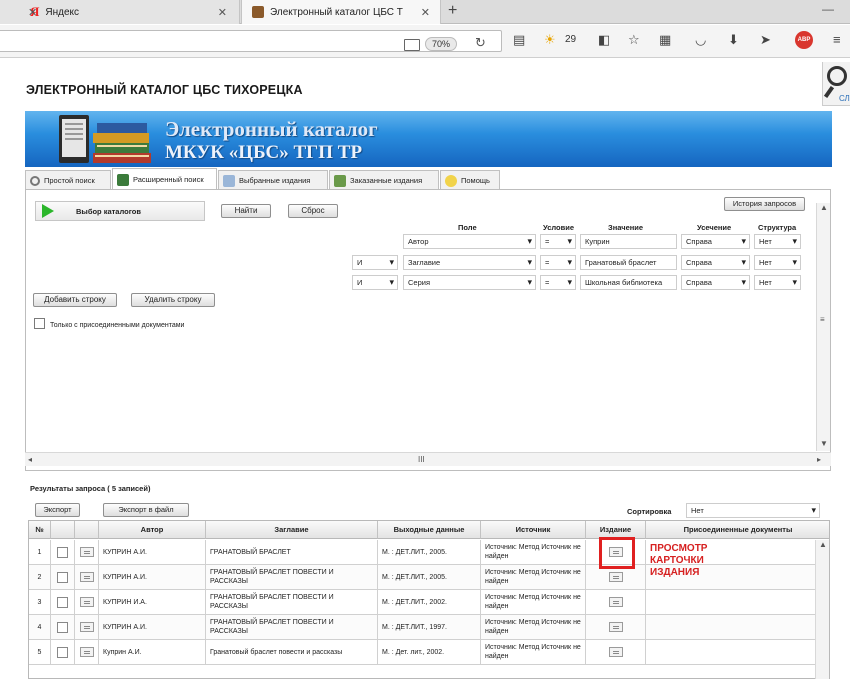 The image size is (850, 679). What do you see at coordinates (164, 179) in the screenshot?
I see `tab-advanced-search: Расширенный поиск` at bounding box center [164, 179].